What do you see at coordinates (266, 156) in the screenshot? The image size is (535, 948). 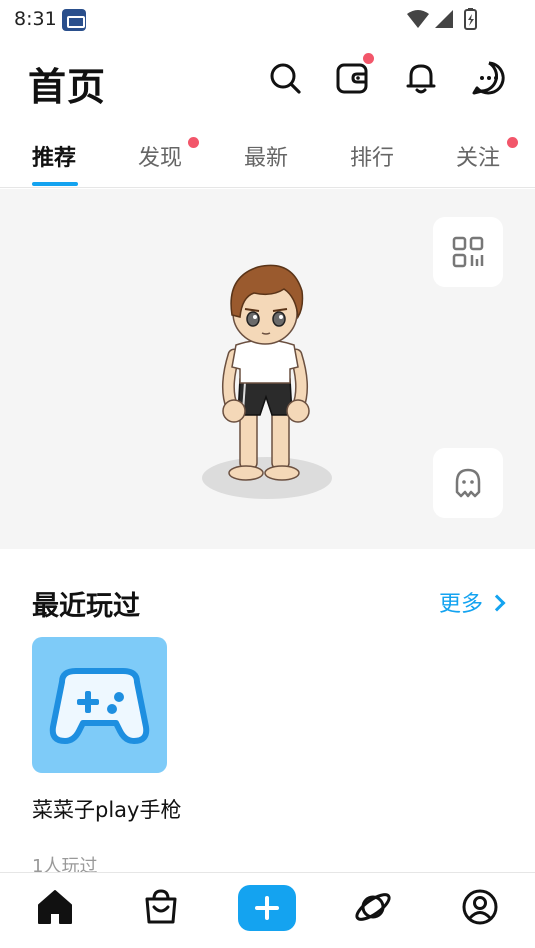 I see `tab-latest: 最新` at bounding box center [266, 156].